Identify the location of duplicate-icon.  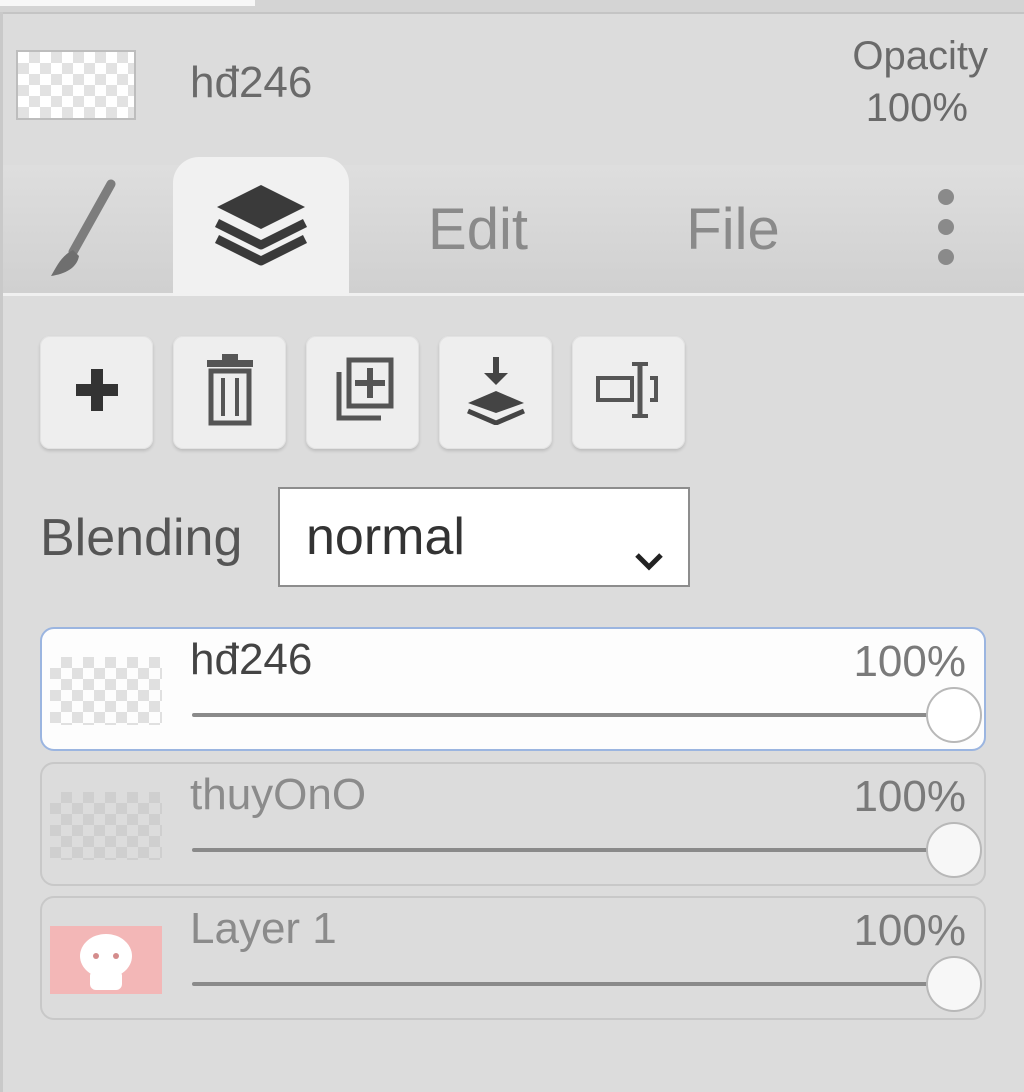
(363, 392).